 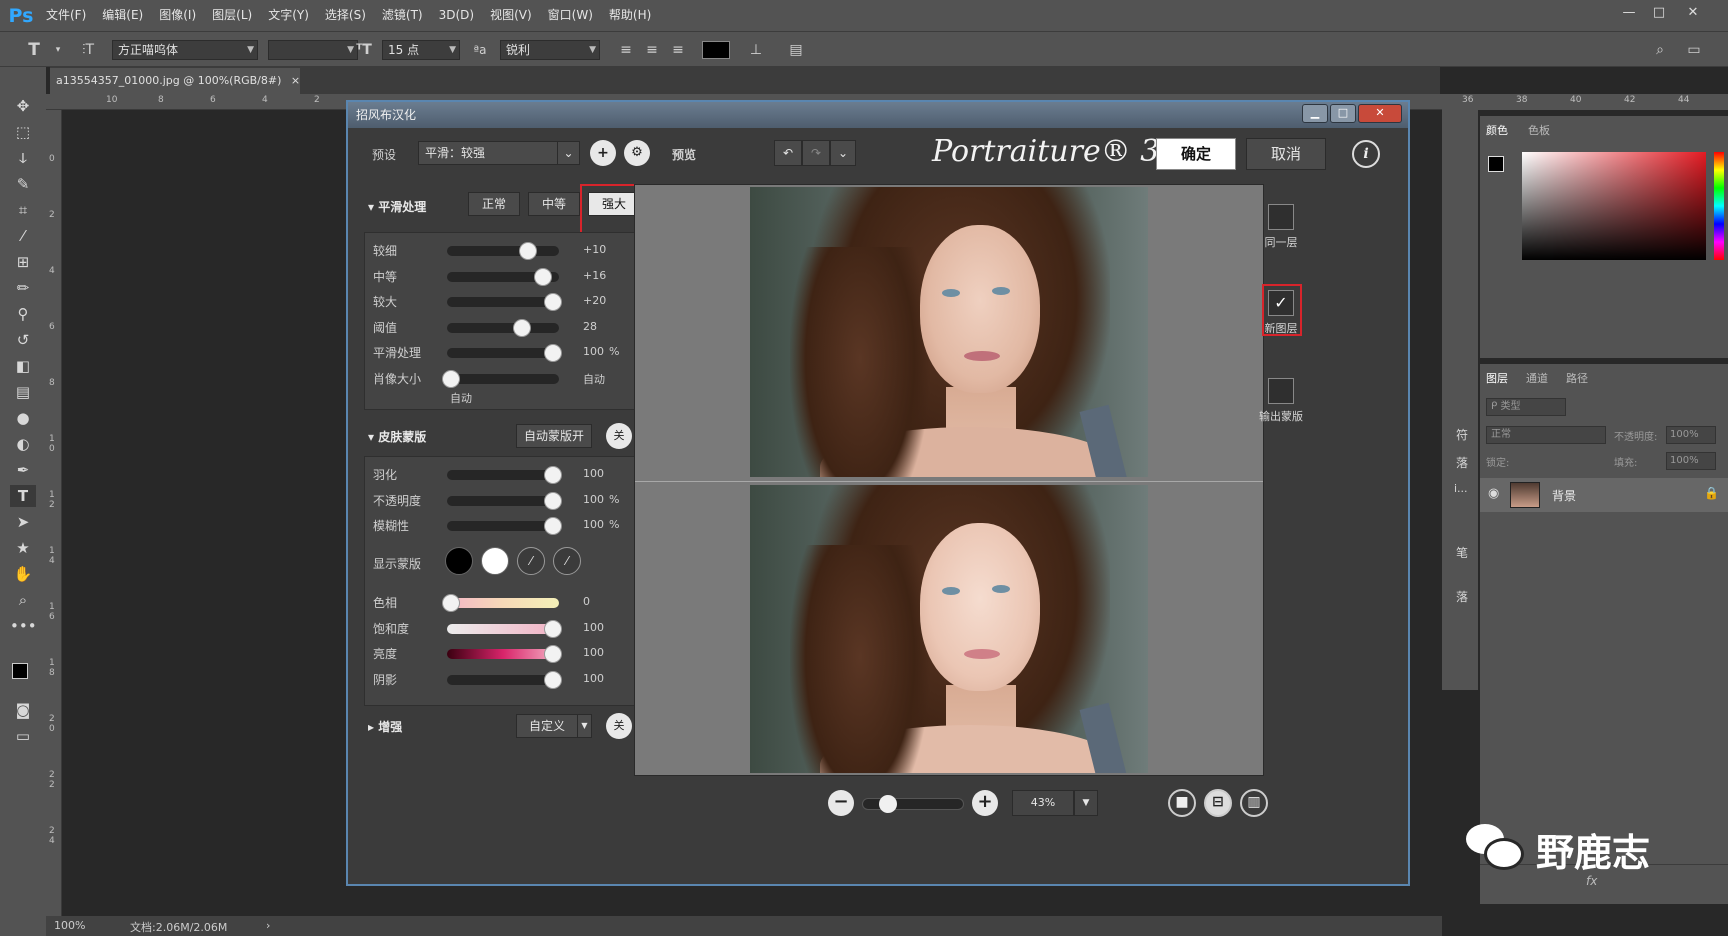 What do you see at coordinates (58, 50) in the screenshot?
I see `tool-preset-dropdown-icon: ▾` at bounding box center [58, 50].